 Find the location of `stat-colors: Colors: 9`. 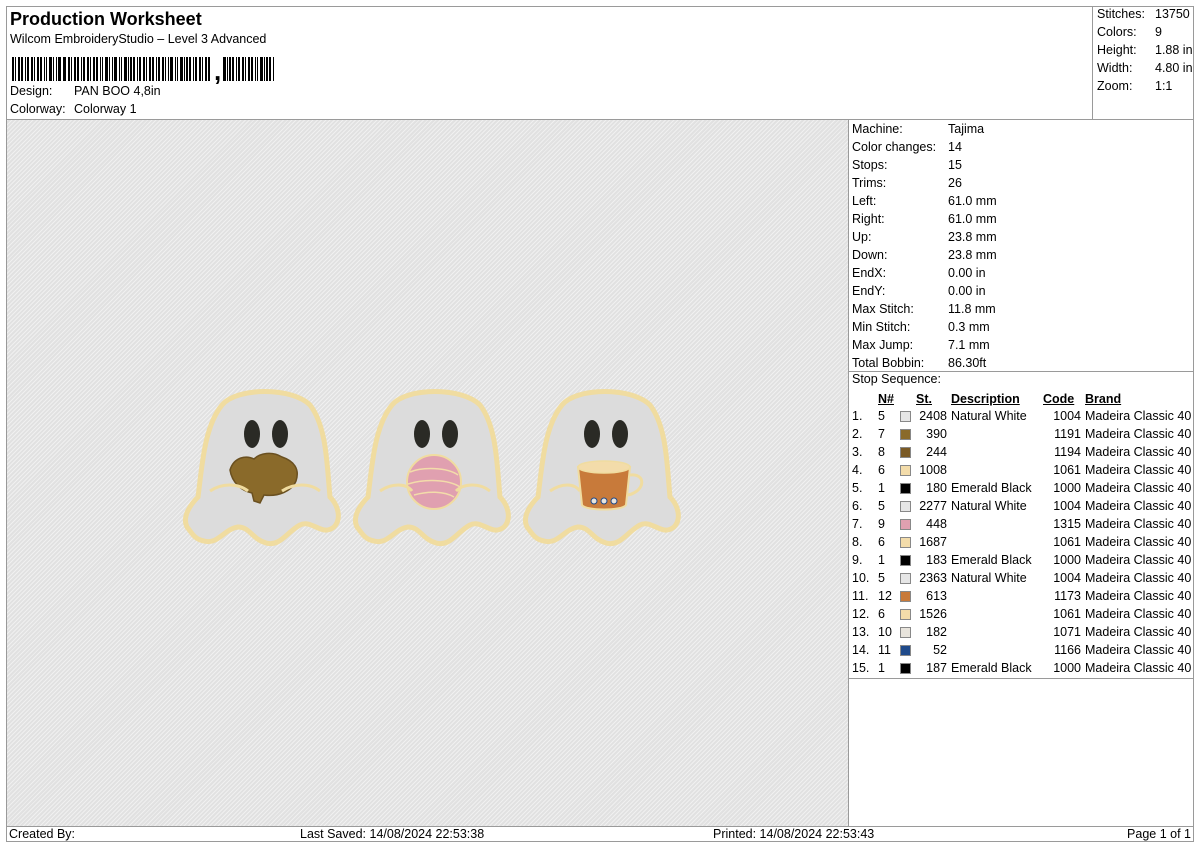

stat-colors: Colors: 9 is located at coordinates (1129, 32).